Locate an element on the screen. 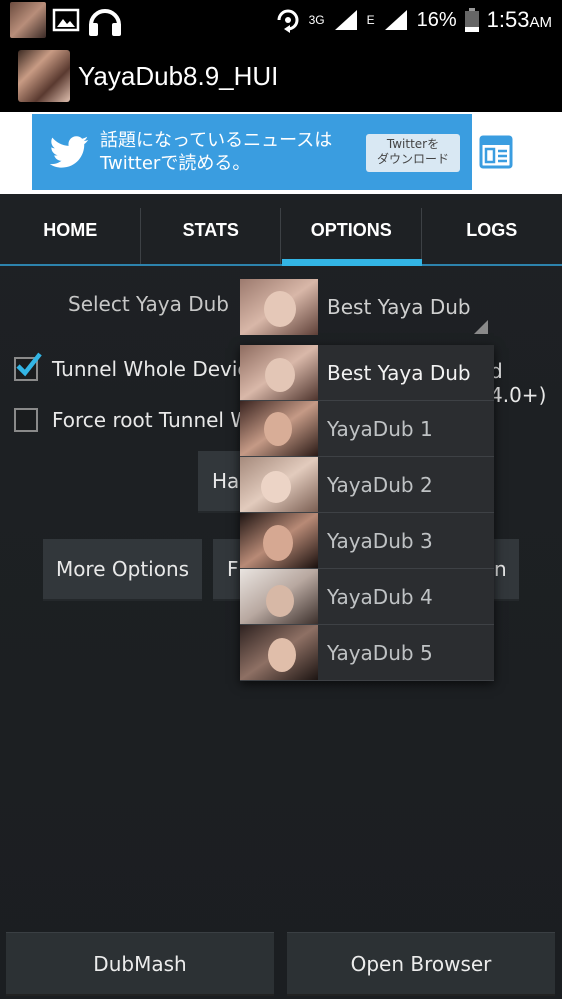 Image resolution: width=562 pixels, height=999 pixels. tab-logs-label: LOGS is located at coordinates (492, 229).